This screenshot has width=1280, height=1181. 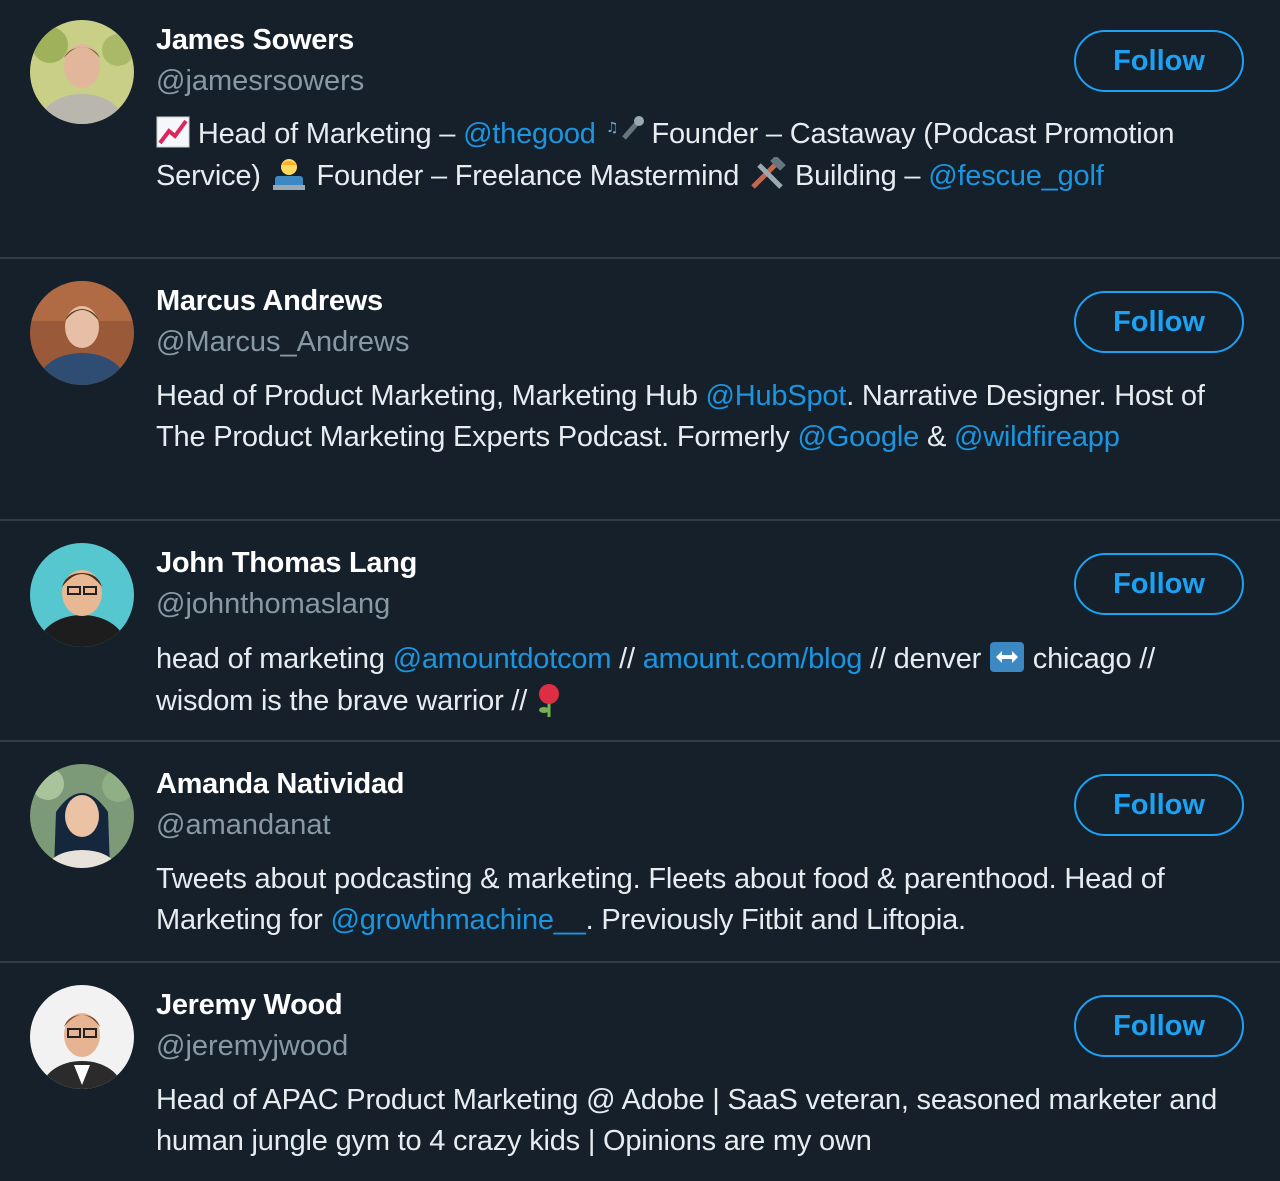 What do you see at coordinates (502, 659) in the screenshot?
I see `mention-link: @amountdotcom` at bounding box center [502, 659].